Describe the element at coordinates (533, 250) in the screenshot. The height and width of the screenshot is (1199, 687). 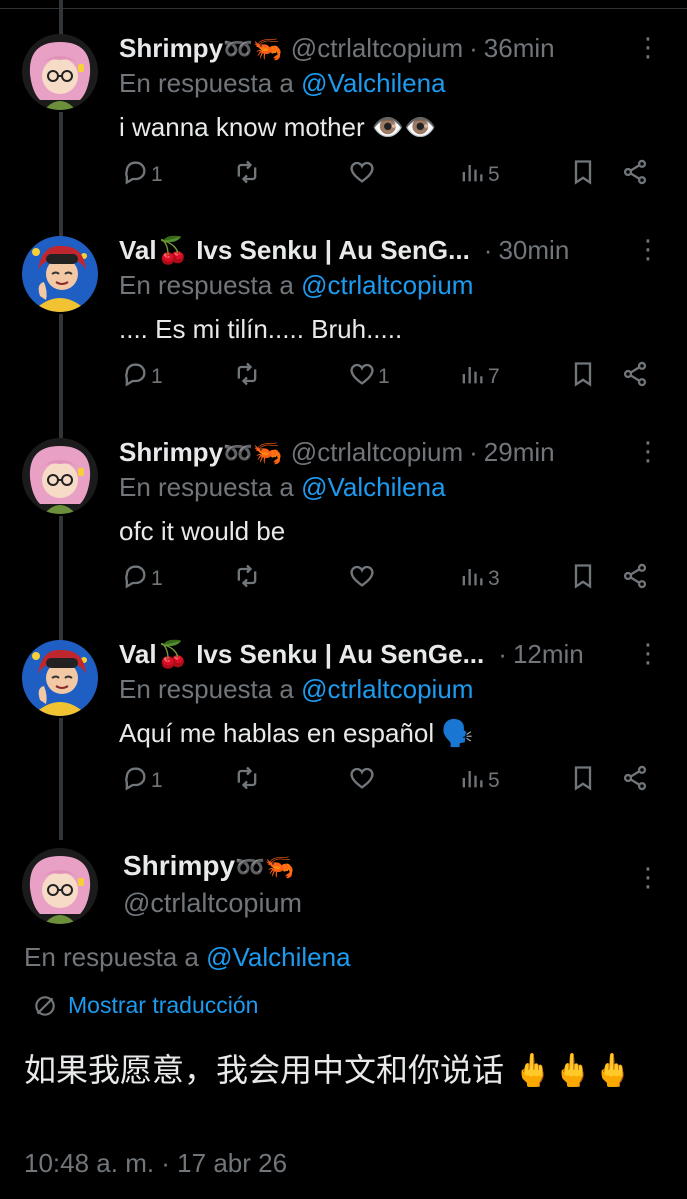
I see `tweet-time: 30min` at that location.